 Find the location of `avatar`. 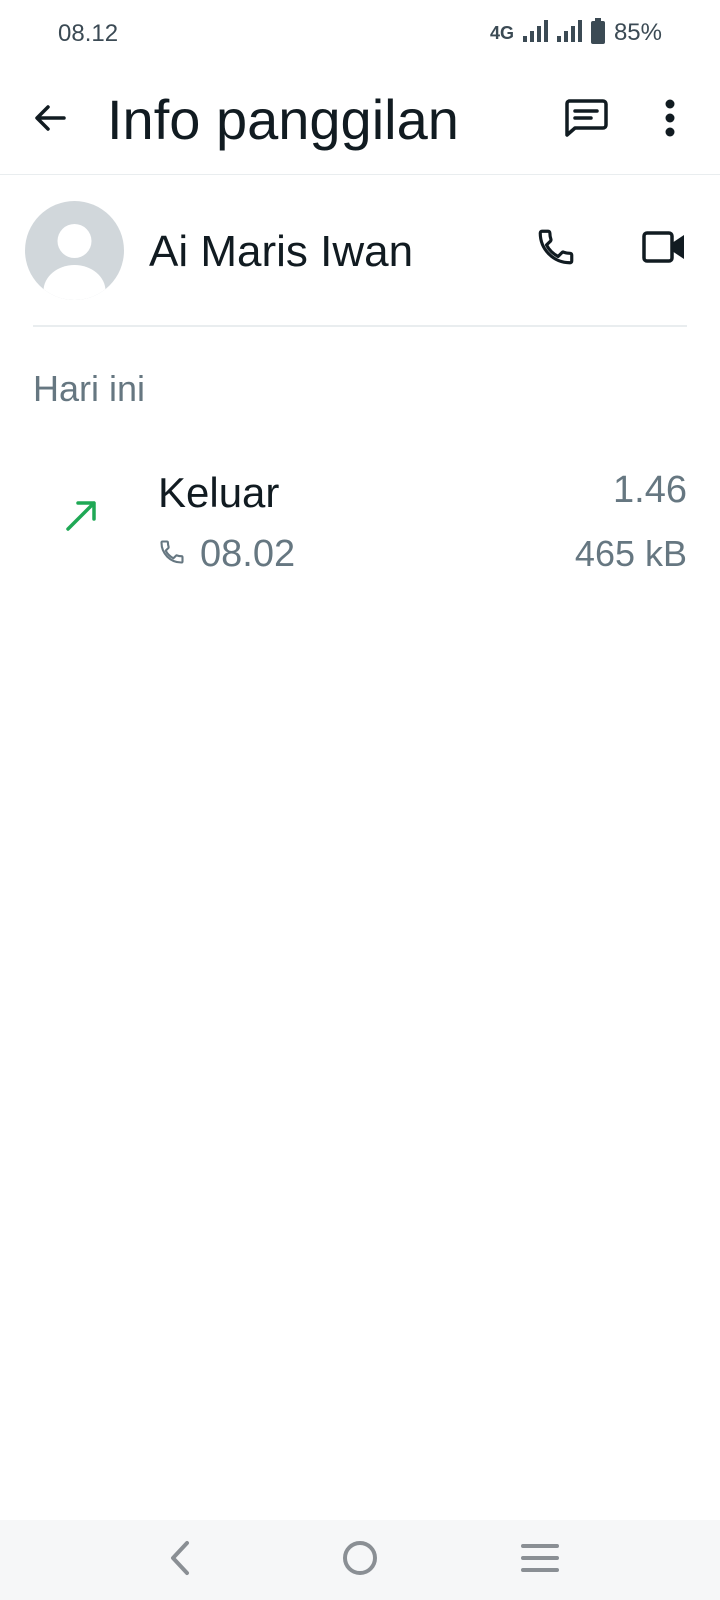

avatar is located at coordinates (74, 250).